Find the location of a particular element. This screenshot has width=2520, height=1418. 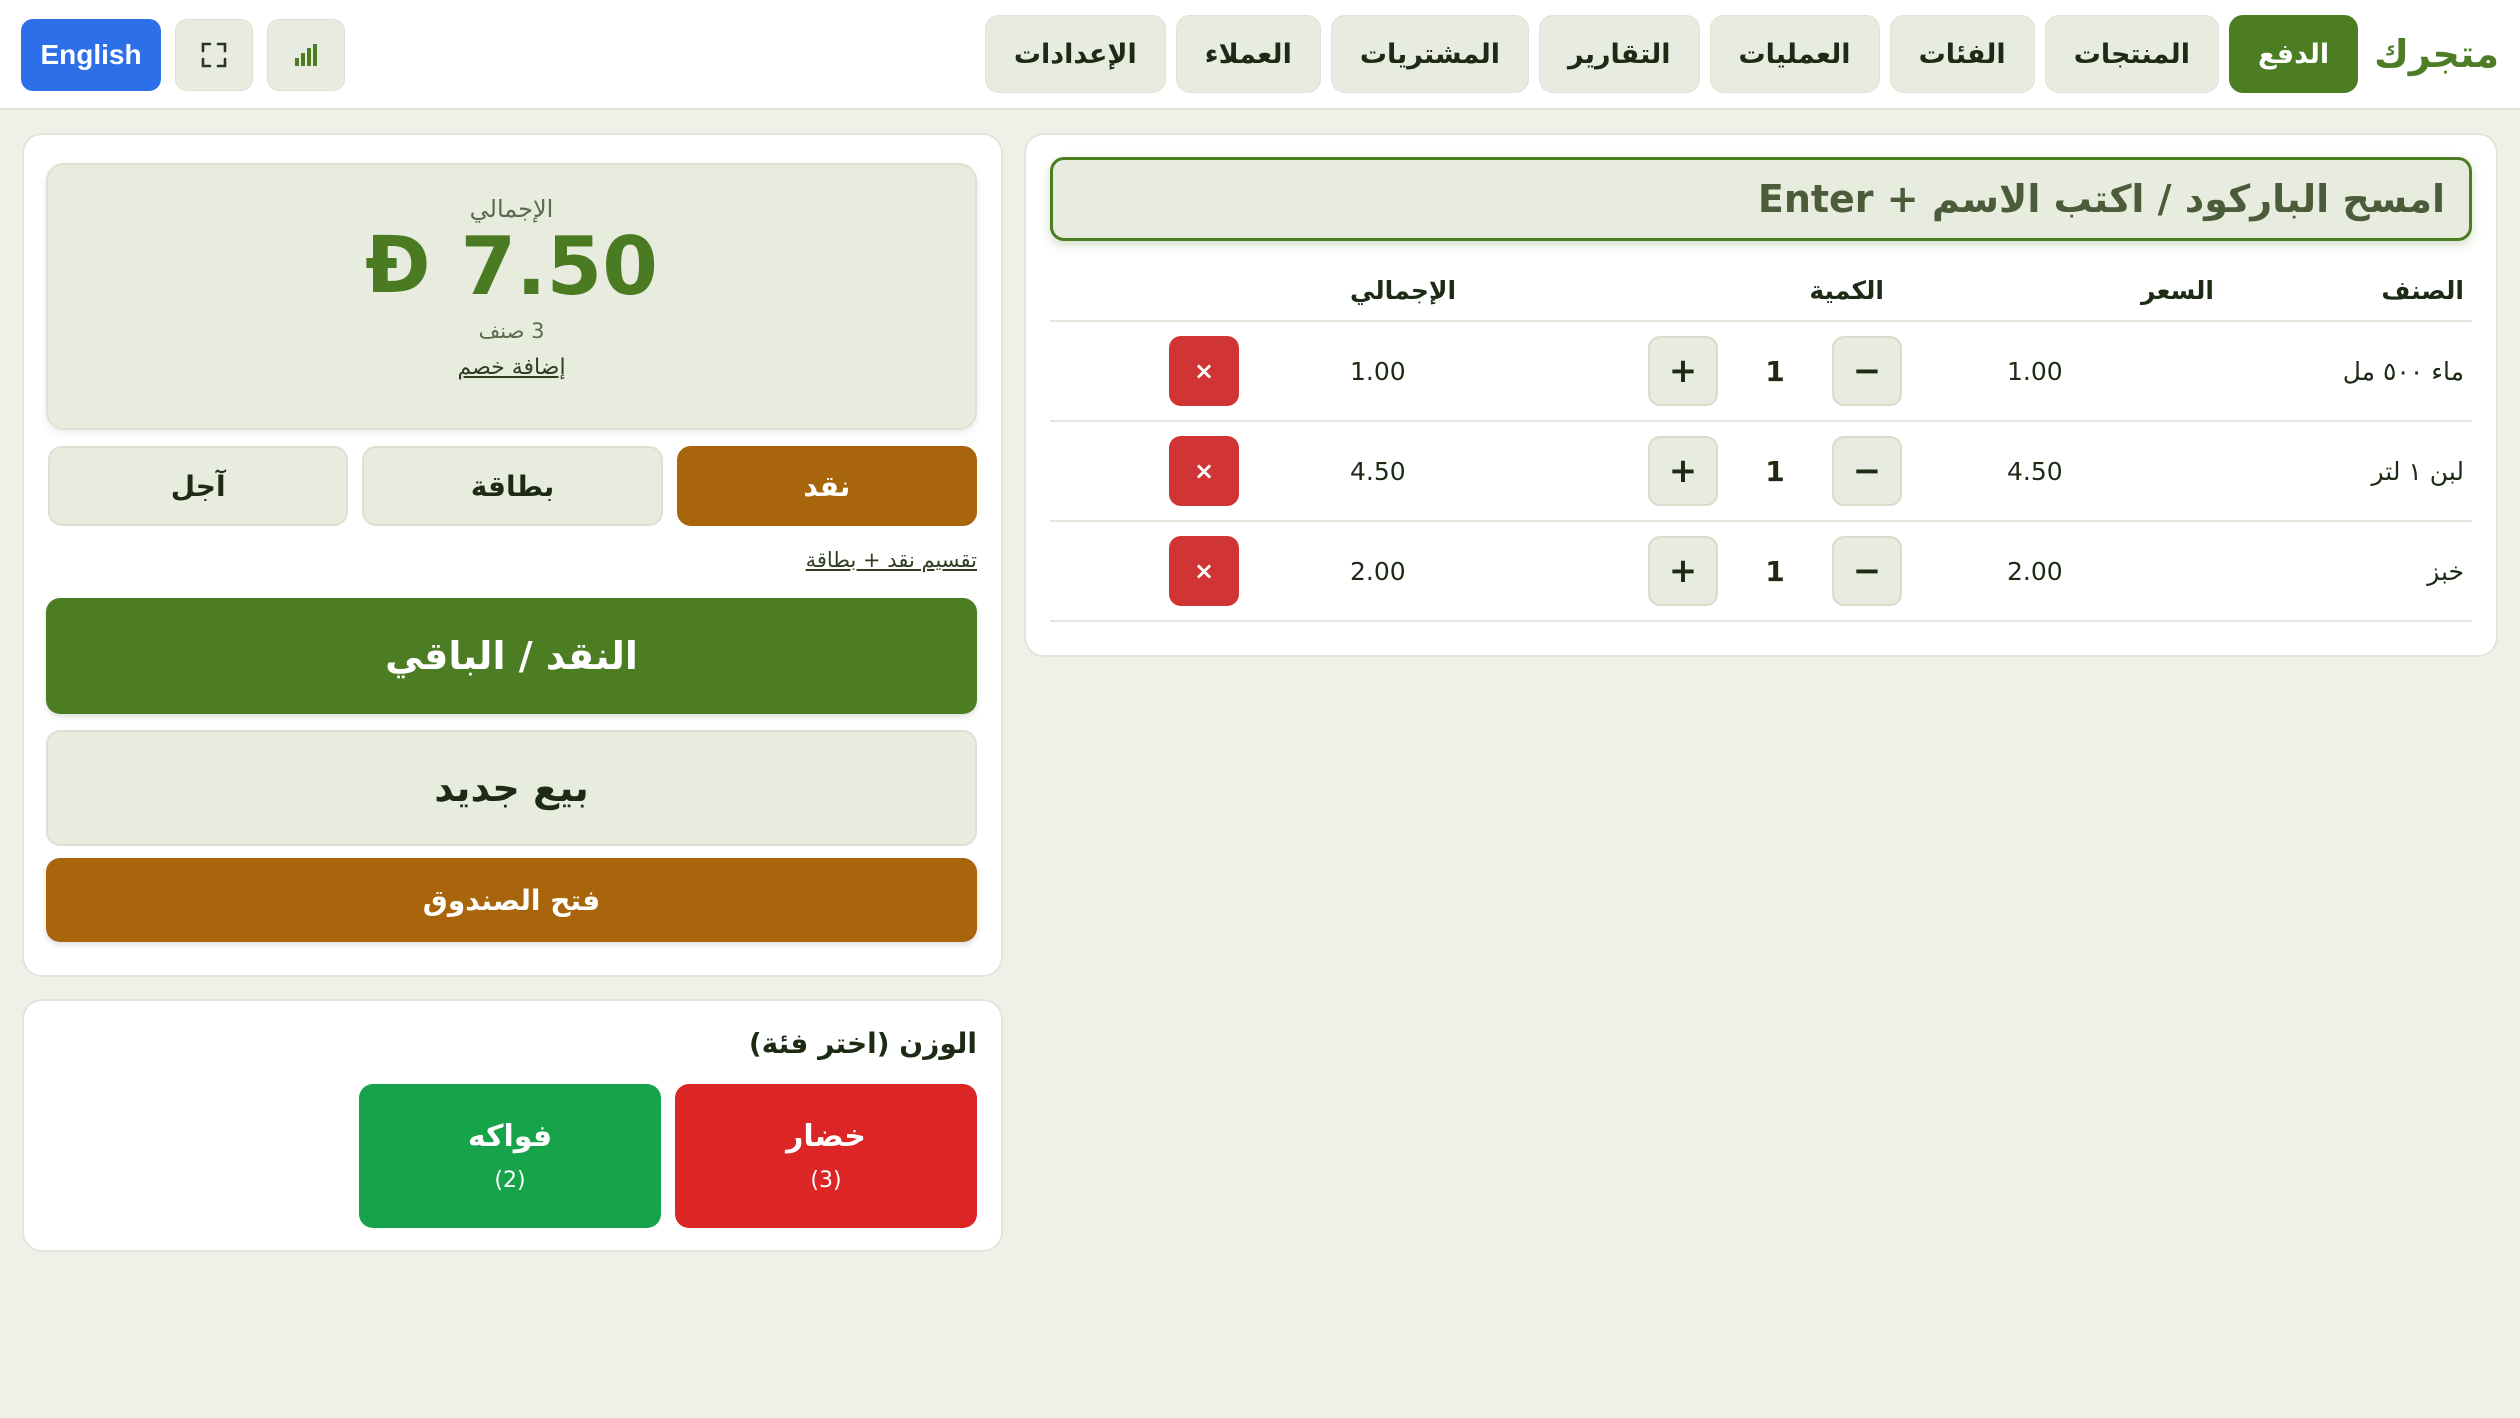

total-amount: 7.50 is located at coordinates (559, 266).